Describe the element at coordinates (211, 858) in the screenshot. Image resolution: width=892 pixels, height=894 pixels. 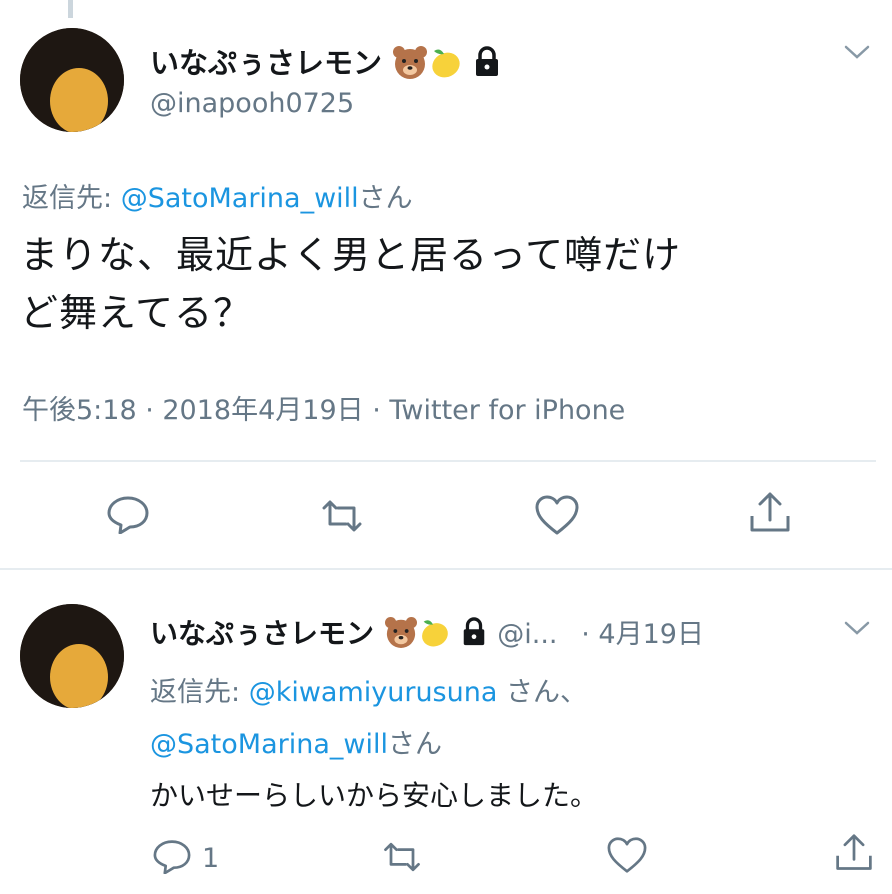
I see `reply-count: 1` at that location.